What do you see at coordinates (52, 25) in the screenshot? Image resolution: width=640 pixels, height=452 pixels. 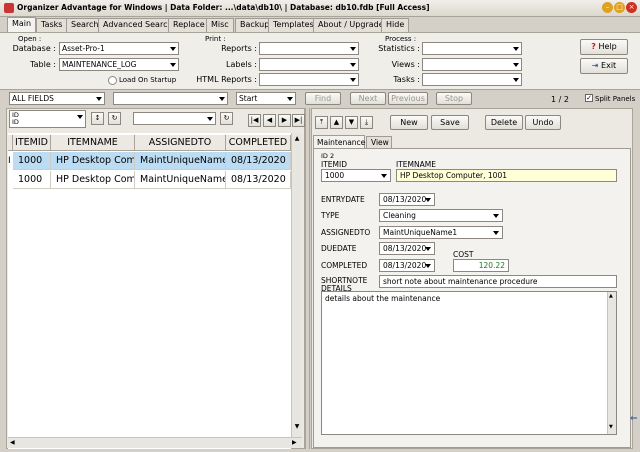 I see `tab-tasks: Tasks` at bounding box center [52, 25].